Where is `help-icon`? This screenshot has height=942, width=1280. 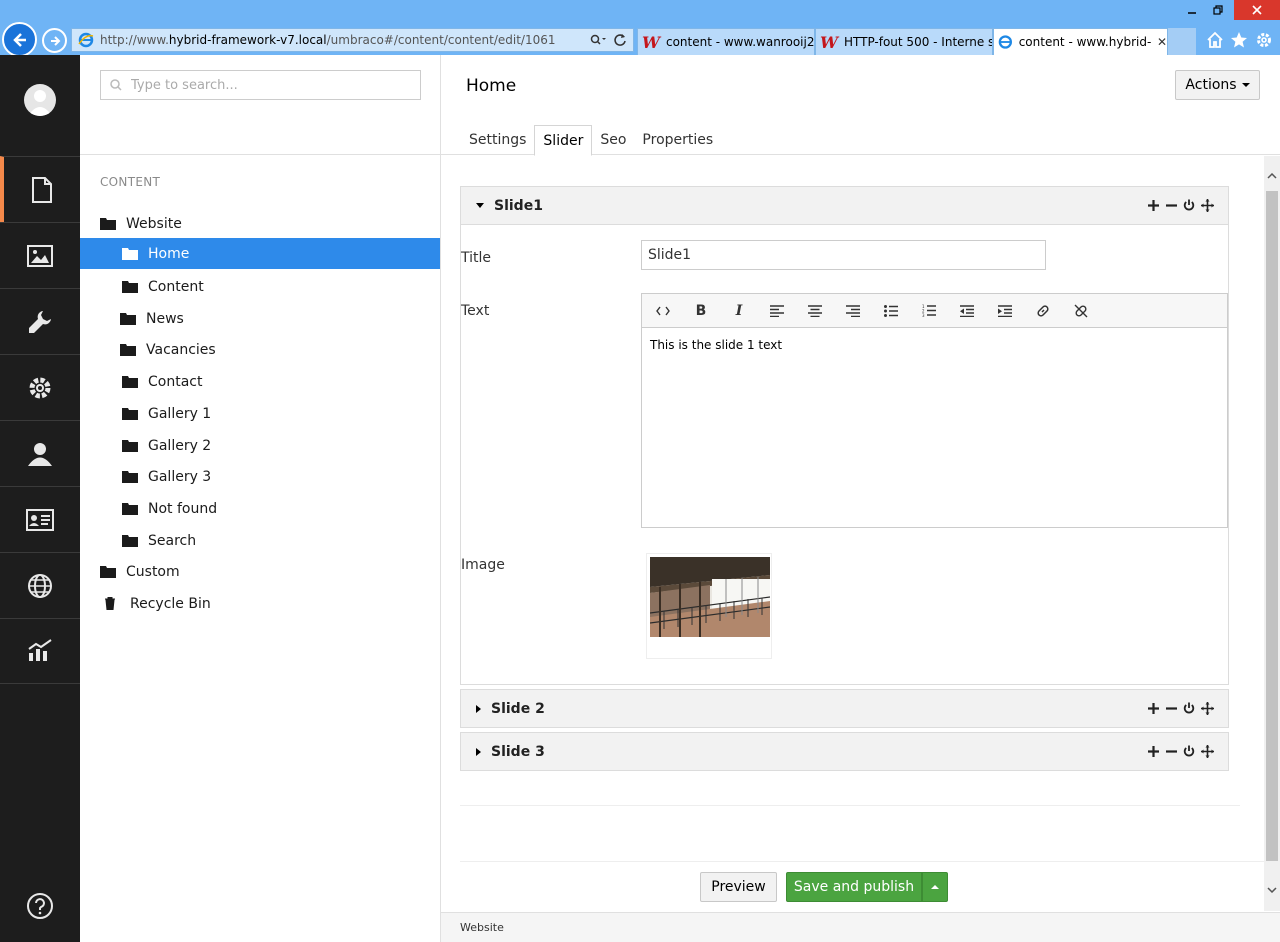 help-icon is located at coordinates (40, 906).